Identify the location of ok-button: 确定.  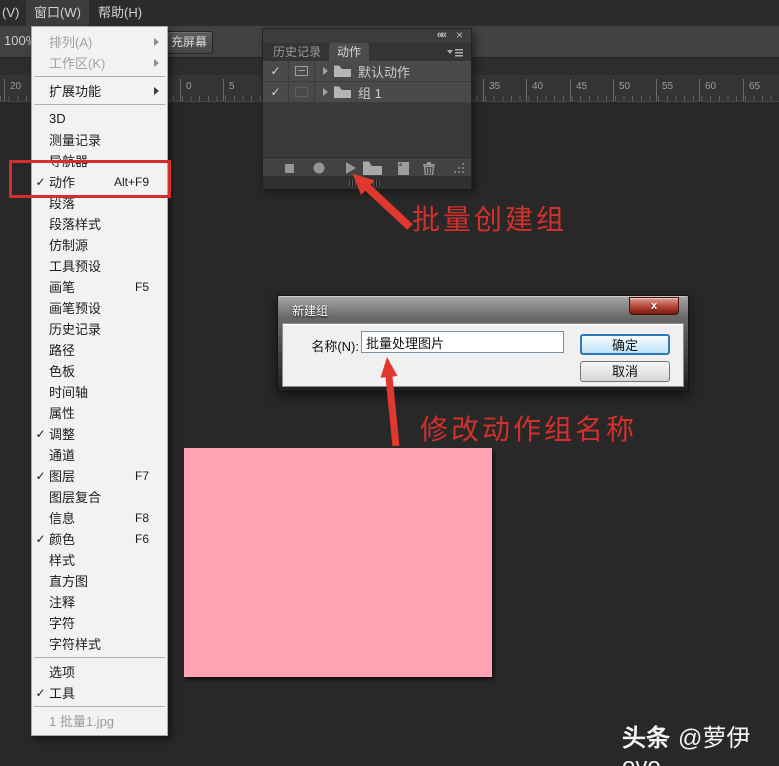
(625, 344).